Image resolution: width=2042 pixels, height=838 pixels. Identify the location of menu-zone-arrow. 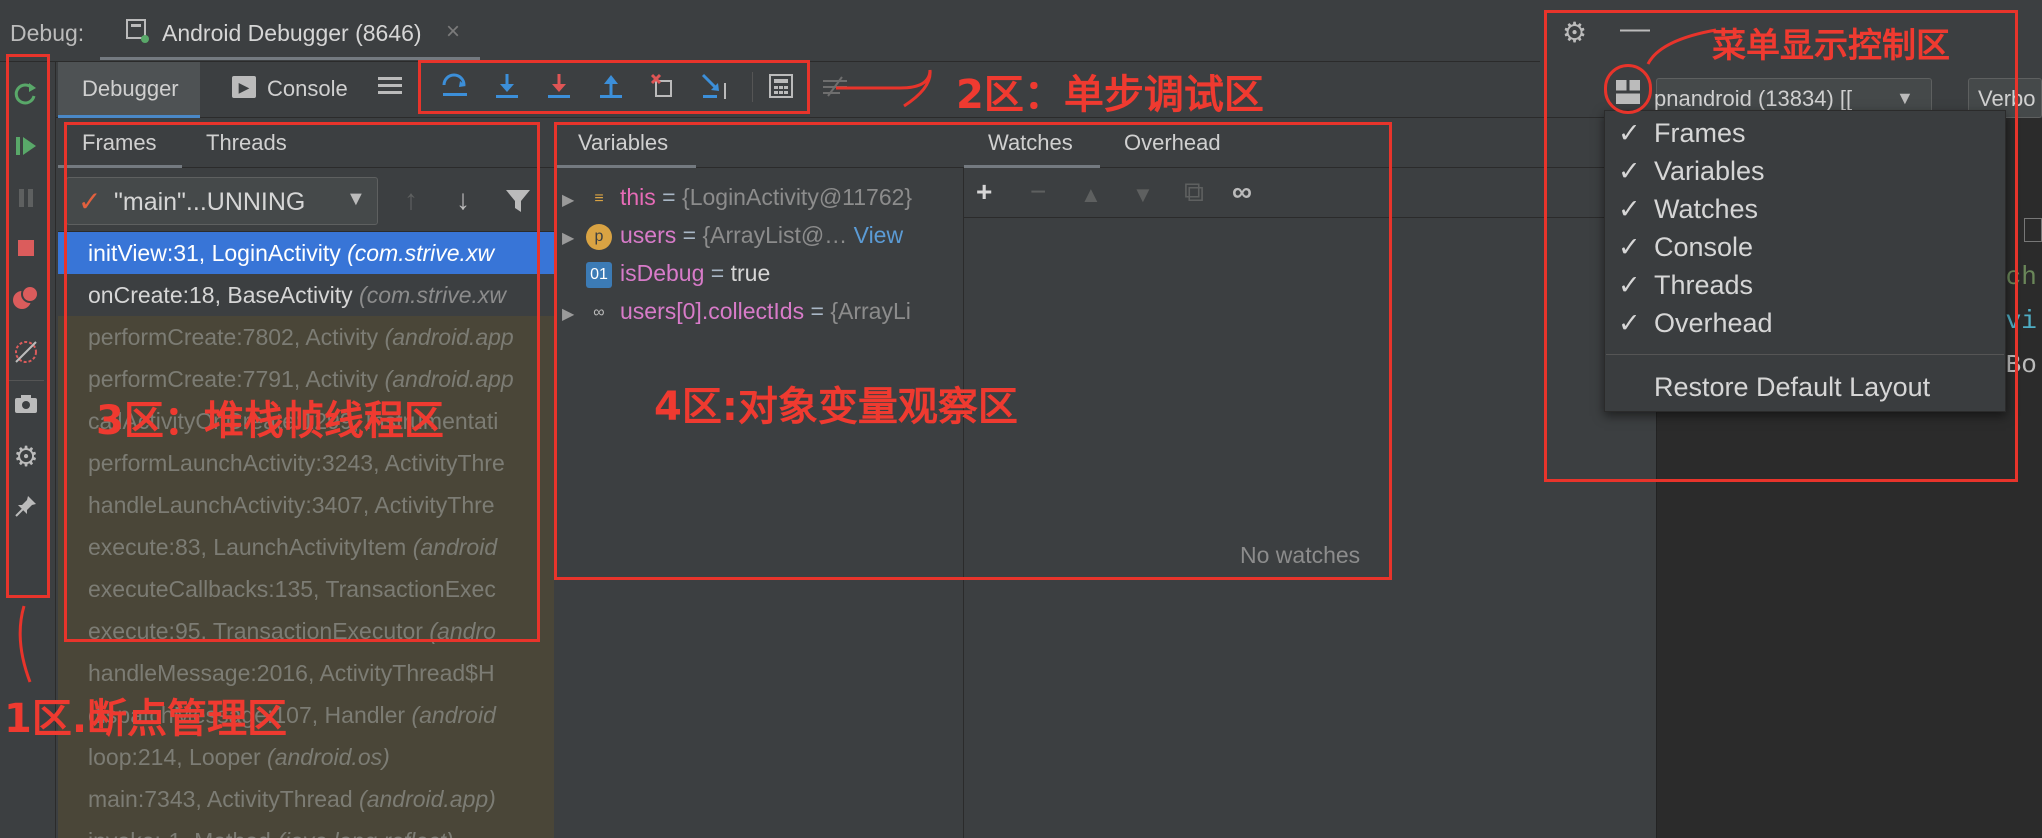
(1681, 46).